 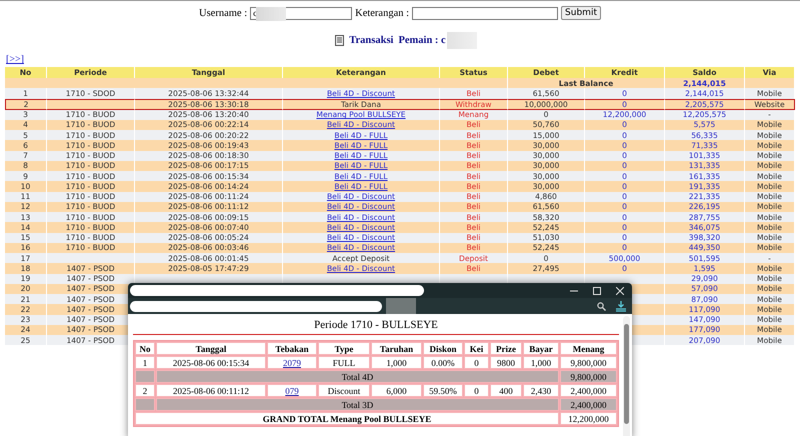 I want to click on table-cell: 59.50%, so click(x=443, y=390).